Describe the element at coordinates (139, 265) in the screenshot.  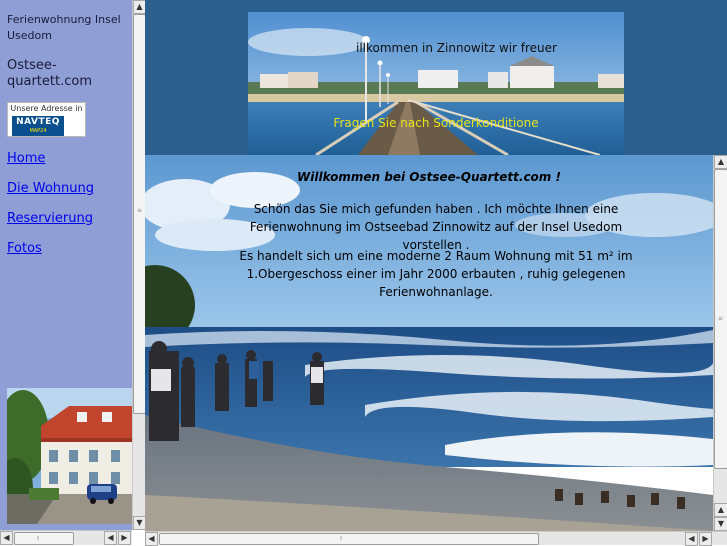
I see `left-vertical-scrollbar: ▲ ≡ ▼` at that location.